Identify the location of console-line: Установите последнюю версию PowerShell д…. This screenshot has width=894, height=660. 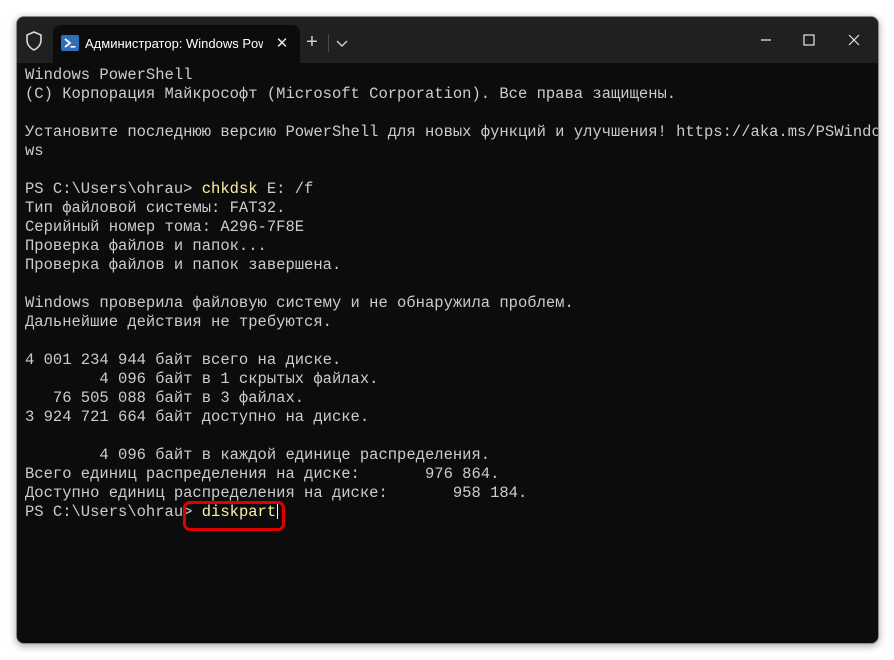
(452, 132).